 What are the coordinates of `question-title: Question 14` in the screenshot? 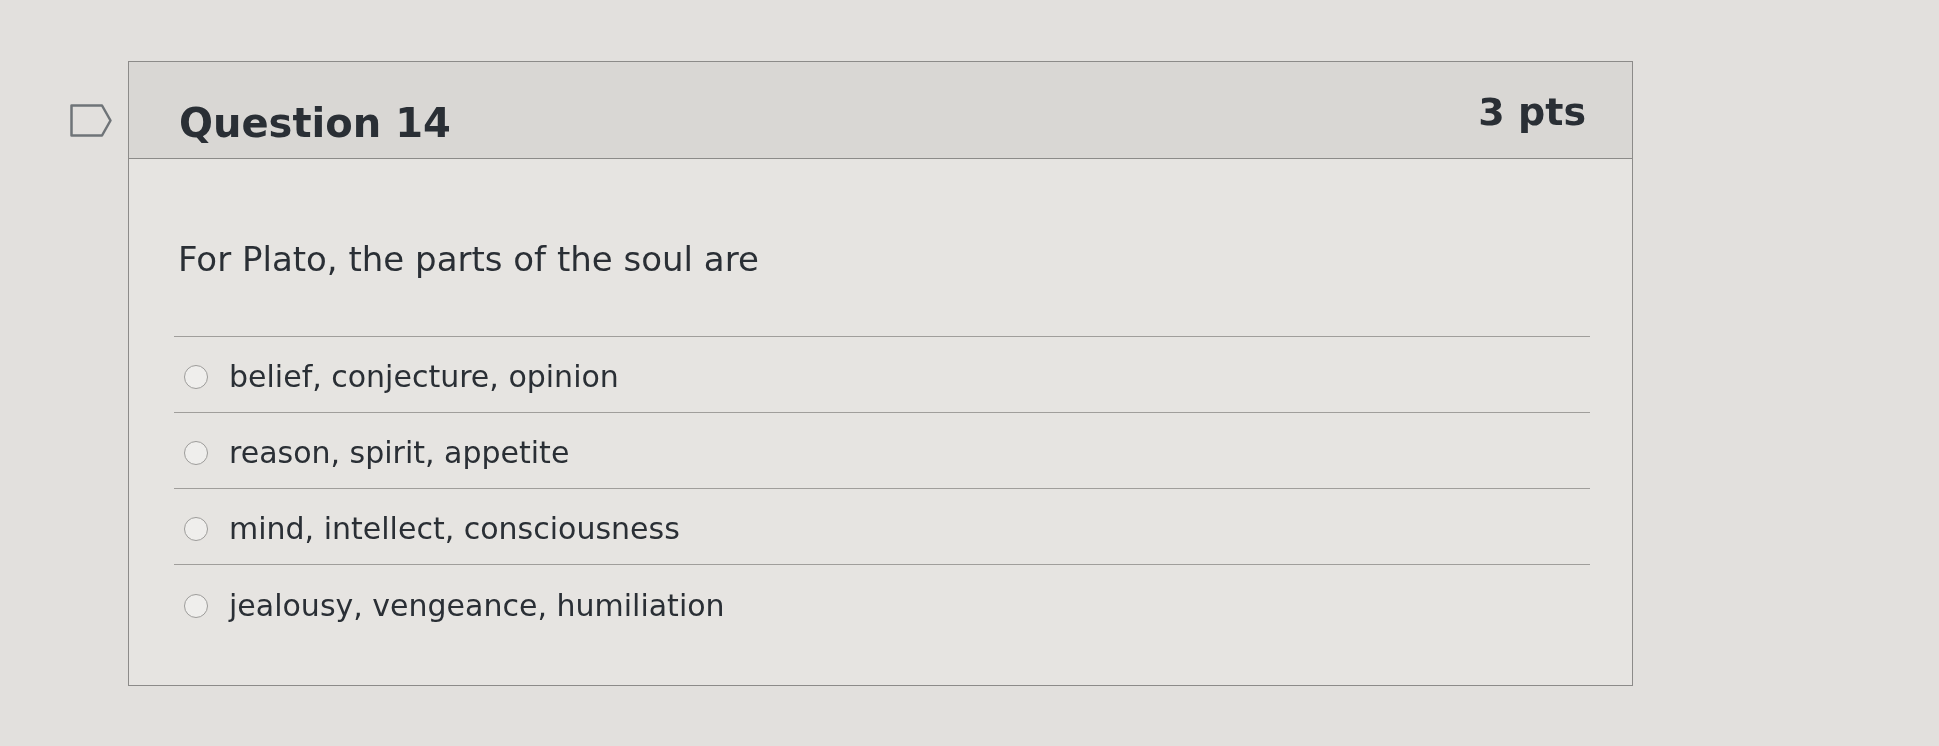 It's located at (315, 123).